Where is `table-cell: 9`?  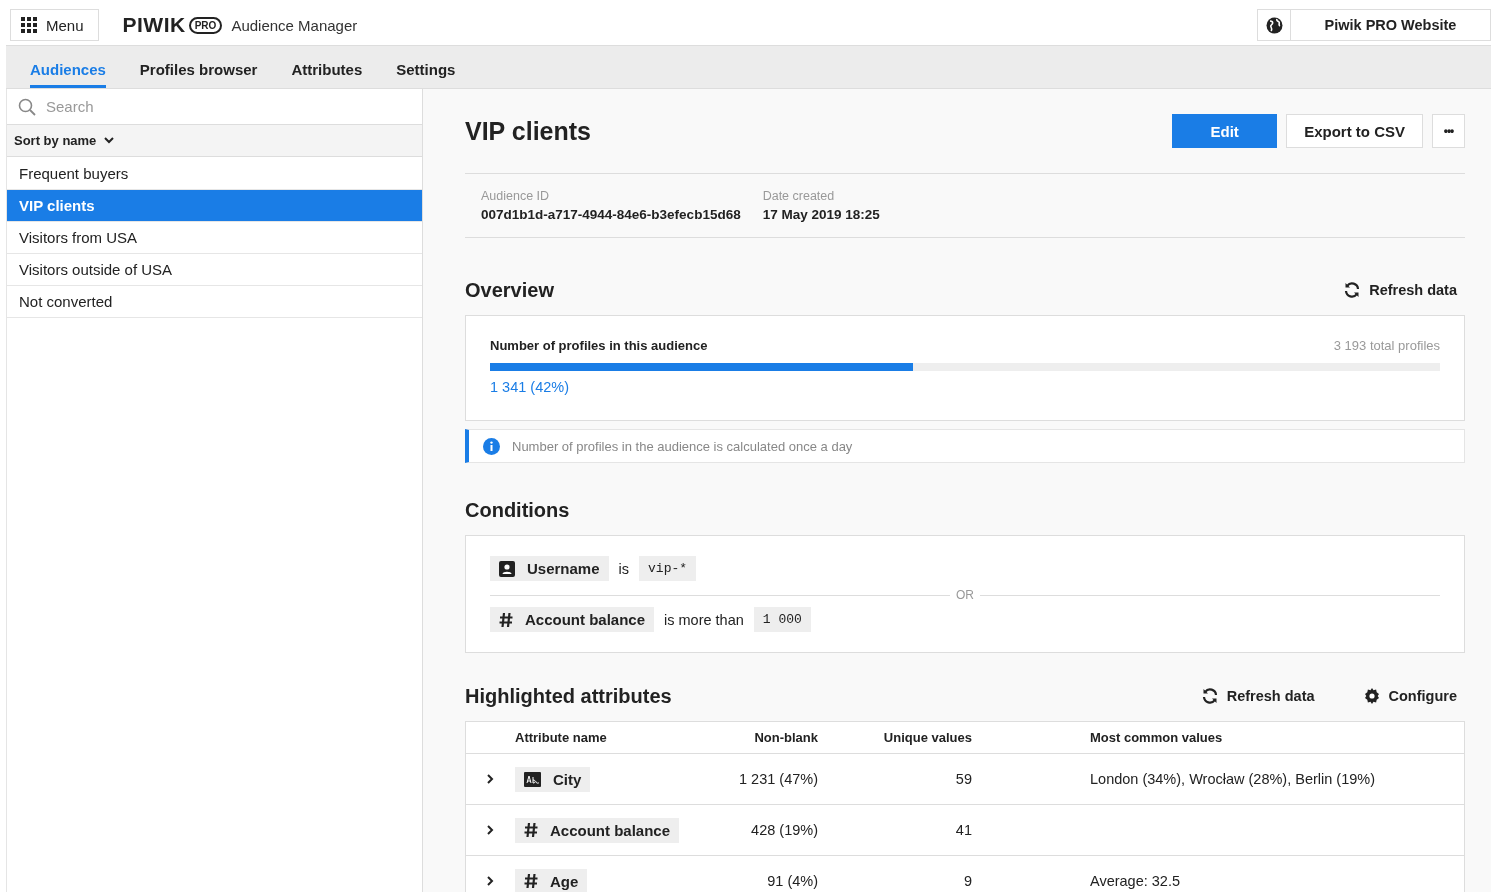 table-cell: 9 is located at coordinates (967, 881).